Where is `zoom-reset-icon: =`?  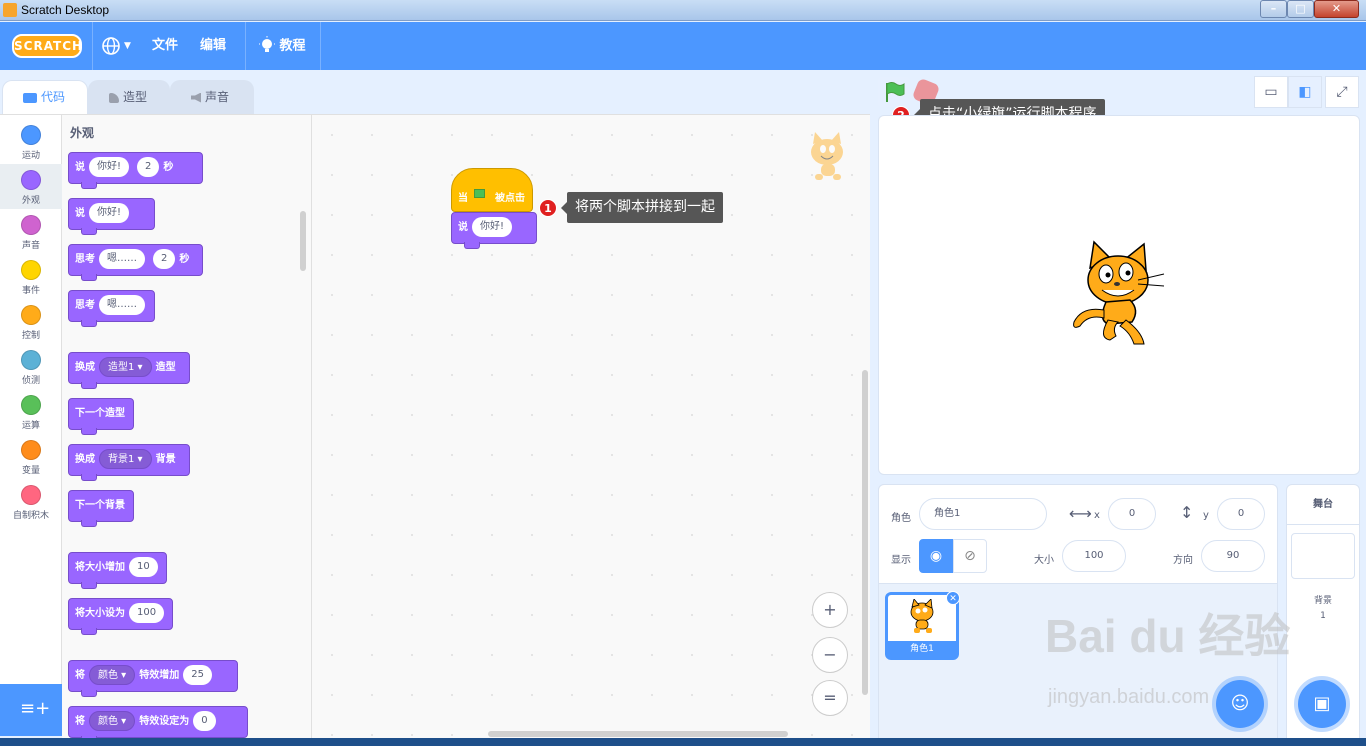
zoom-reset-icon: = is located at coordinates (830, 697).